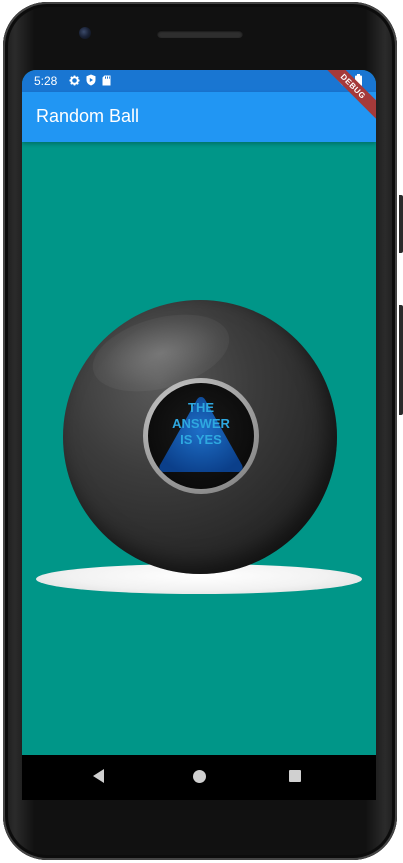 The height and width of the screenshot is (863, 403). I want to click on earpiece-speaker, so click(200, 34).